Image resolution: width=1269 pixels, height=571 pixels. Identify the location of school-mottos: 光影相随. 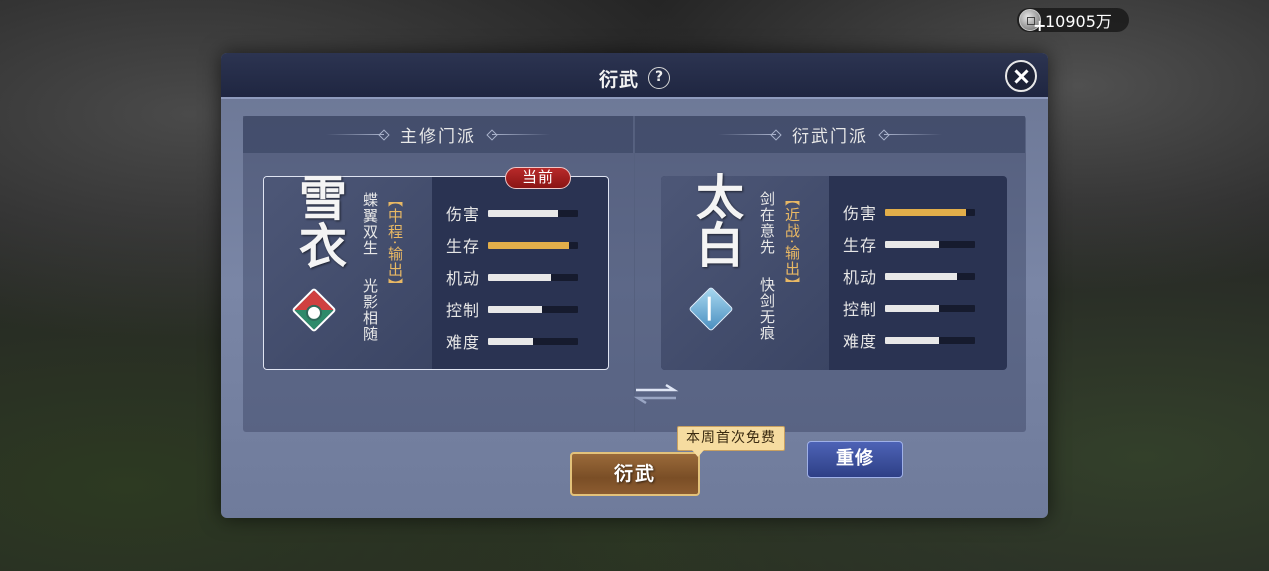
(370, 363).